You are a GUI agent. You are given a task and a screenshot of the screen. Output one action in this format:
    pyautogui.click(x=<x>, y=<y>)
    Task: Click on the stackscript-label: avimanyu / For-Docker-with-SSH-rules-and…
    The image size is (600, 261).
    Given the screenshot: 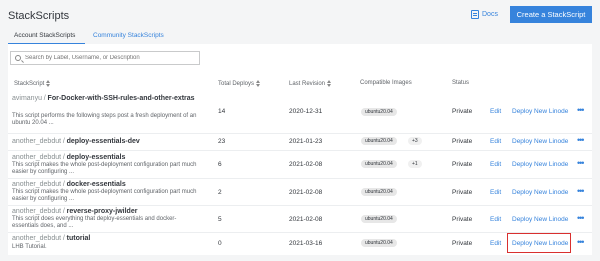 What is the action you would take?
    pyautogui.click(x=103, y=98)
    